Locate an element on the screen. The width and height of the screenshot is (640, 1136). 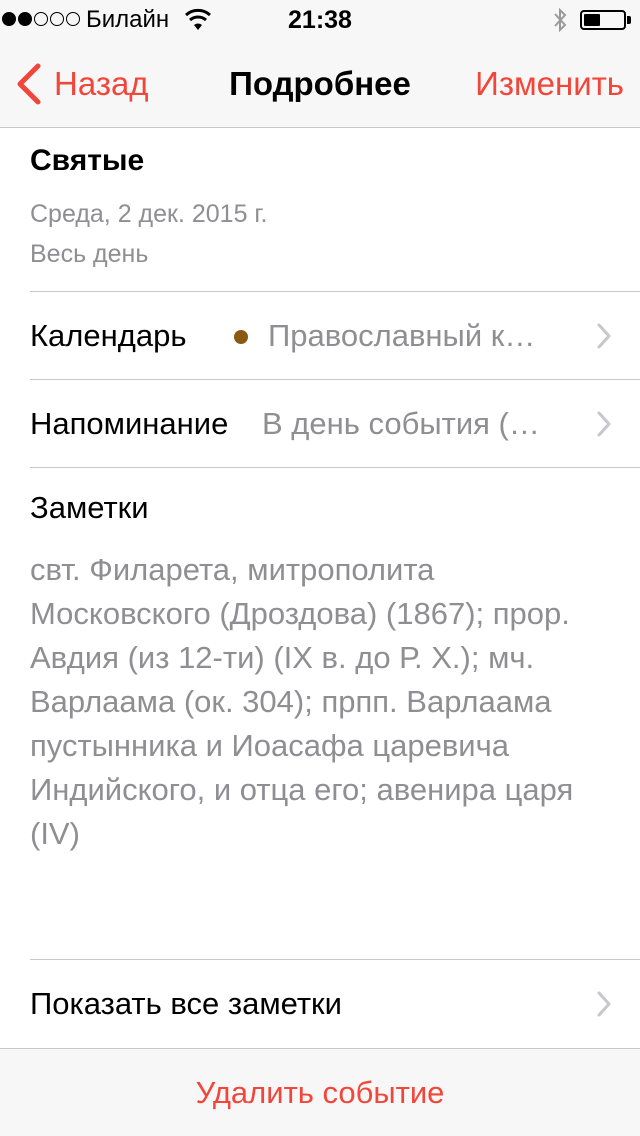
calendar-row-label: Календарь is located at coordinates (108, 335).